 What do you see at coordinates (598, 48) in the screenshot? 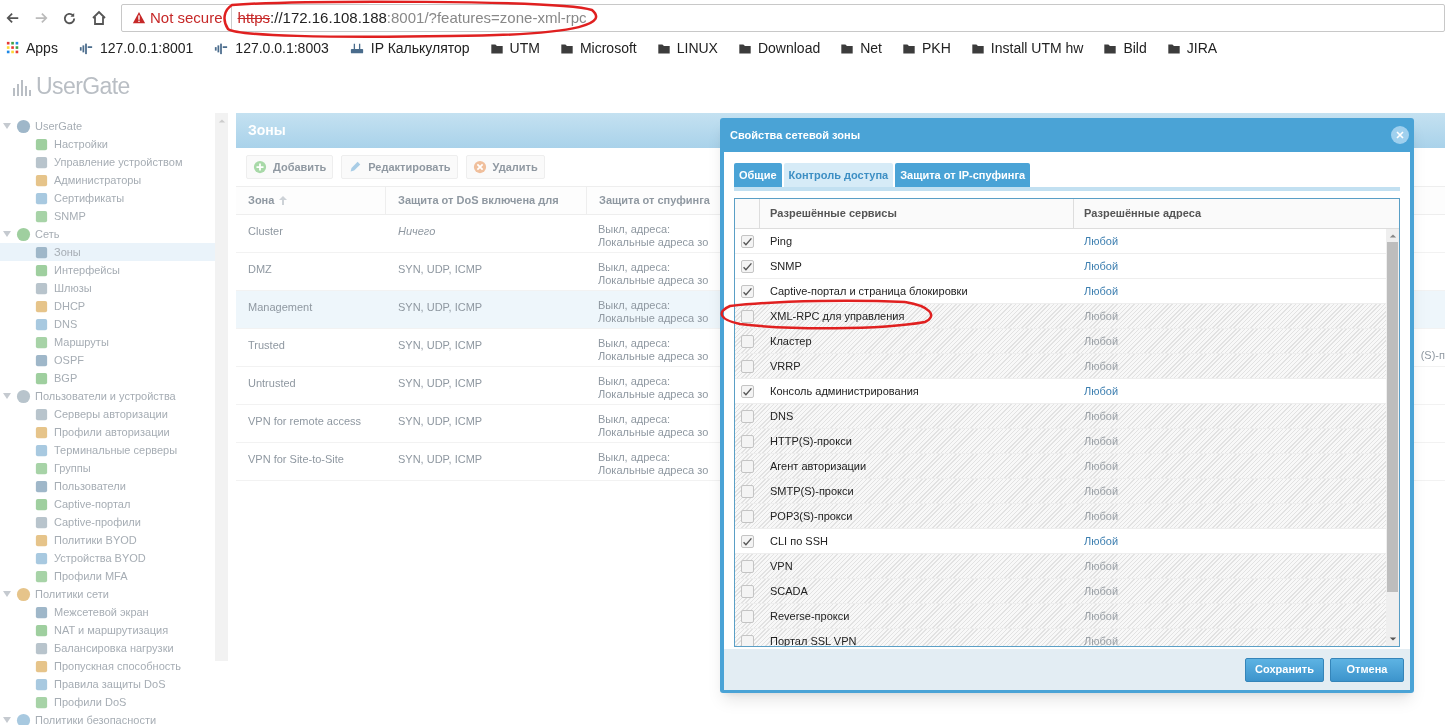
I see `bookmark: Microsoft` at bounding box center [598, 48].